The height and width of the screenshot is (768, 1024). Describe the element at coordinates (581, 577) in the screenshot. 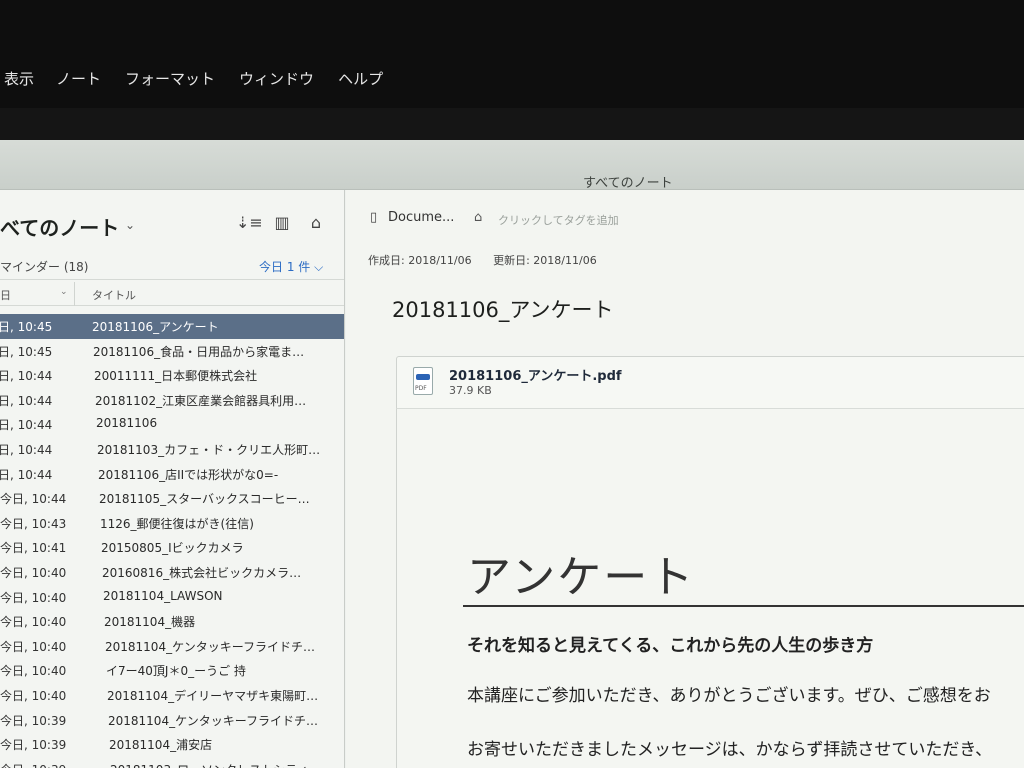

I see `pdf-heading: アンケート` at that location.